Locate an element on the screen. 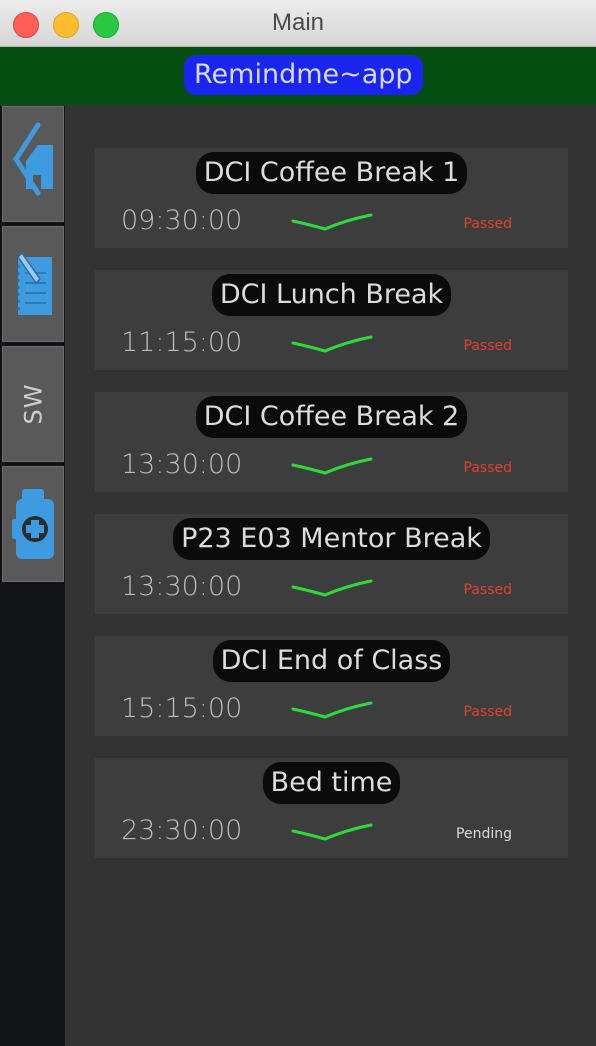 The image size is (596, 1046). reminder-time: 11:15:00 is located at coordinates (182, 342).